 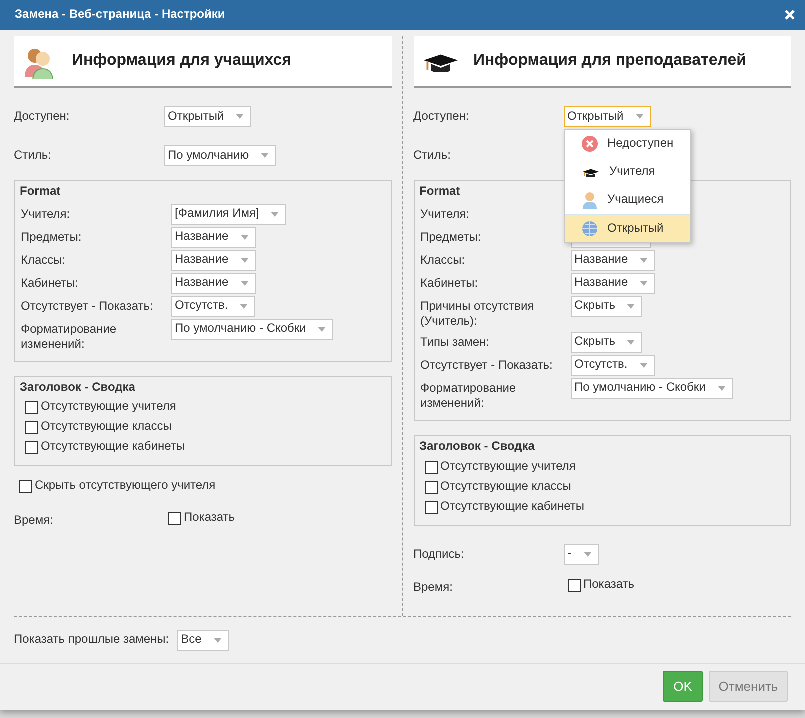 What do you see at coordinates (627, 144) in the screenshot?
I see `menu-item: Недоступен` at bounding box center [627, 144].